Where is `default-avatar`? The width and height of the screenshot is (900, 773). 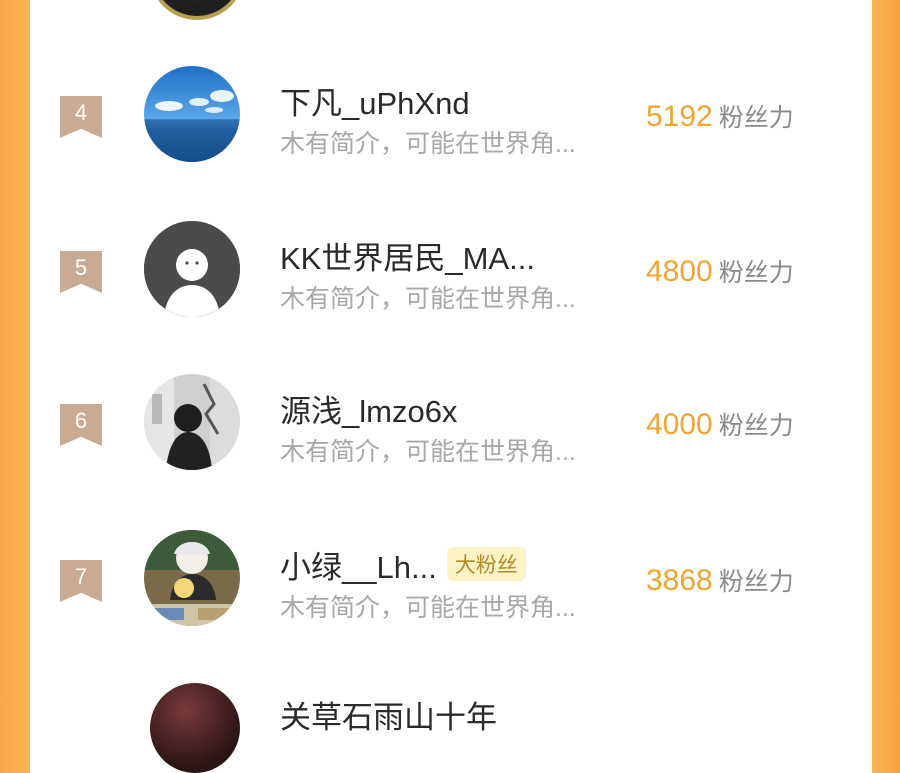
default-avatar is located at coordinates (192, 269).